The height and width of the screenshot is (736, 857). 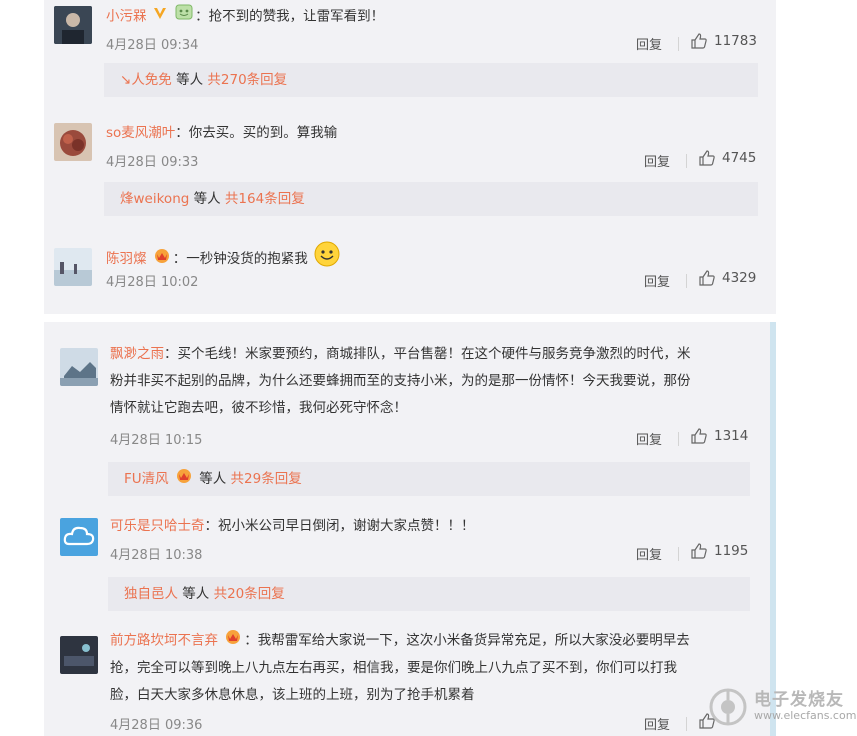 I want to click on reply-total-link: 共20条回复, so click(x=249, y=594).